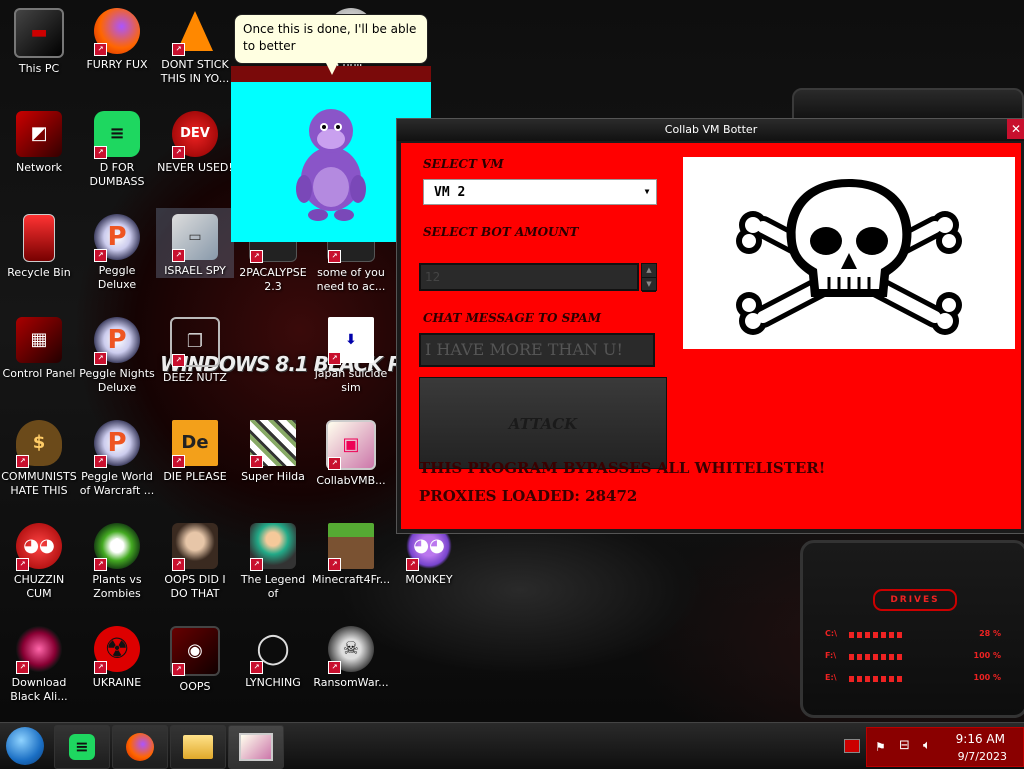  What do you see at coordinates (980, 739) in the screenshot?
I see `clock-time: 9:16 AM` at bounding box center [980, 739].